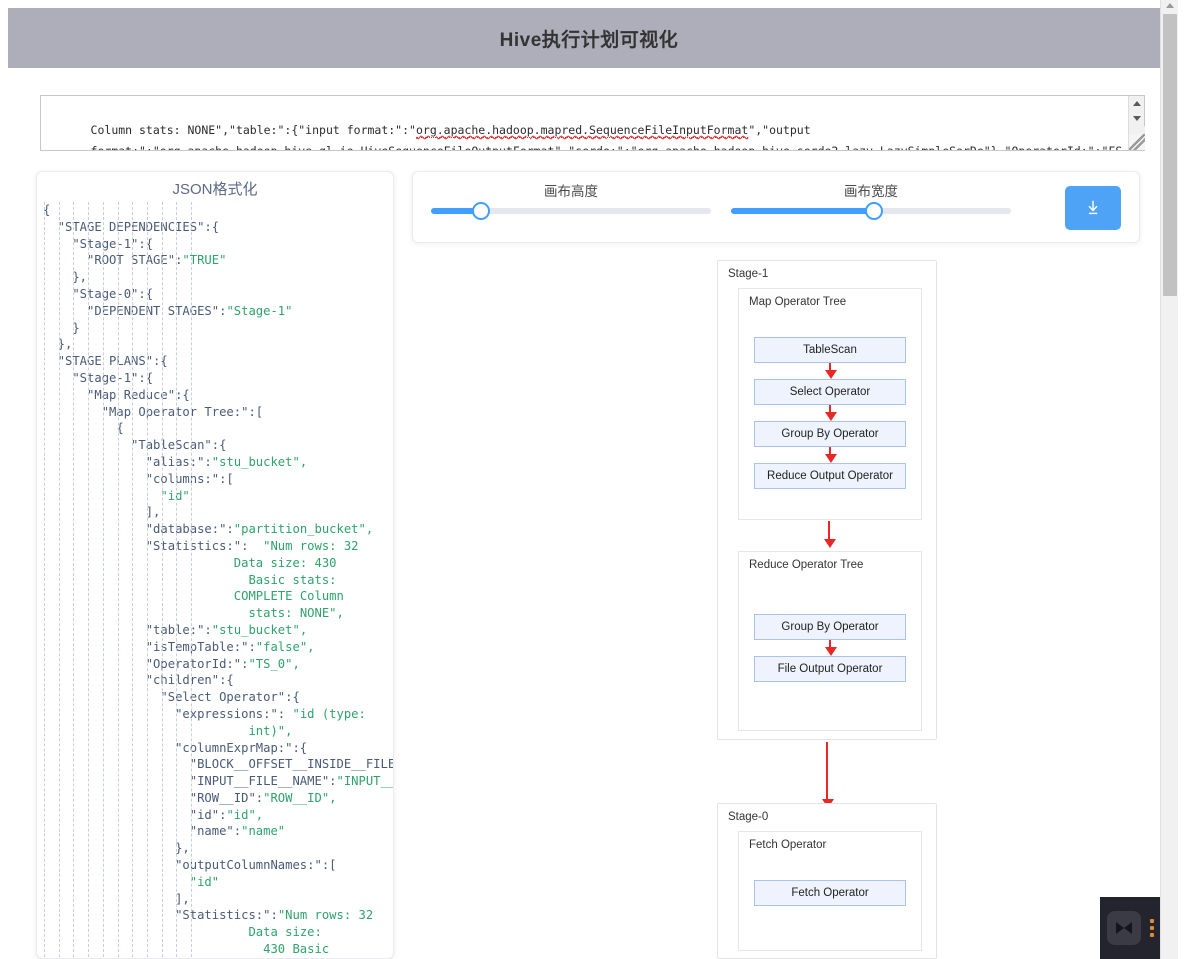 This screenshot has height=959, width=1196. I want to click on json-key: "Select Operator":{, so click(171, 697).